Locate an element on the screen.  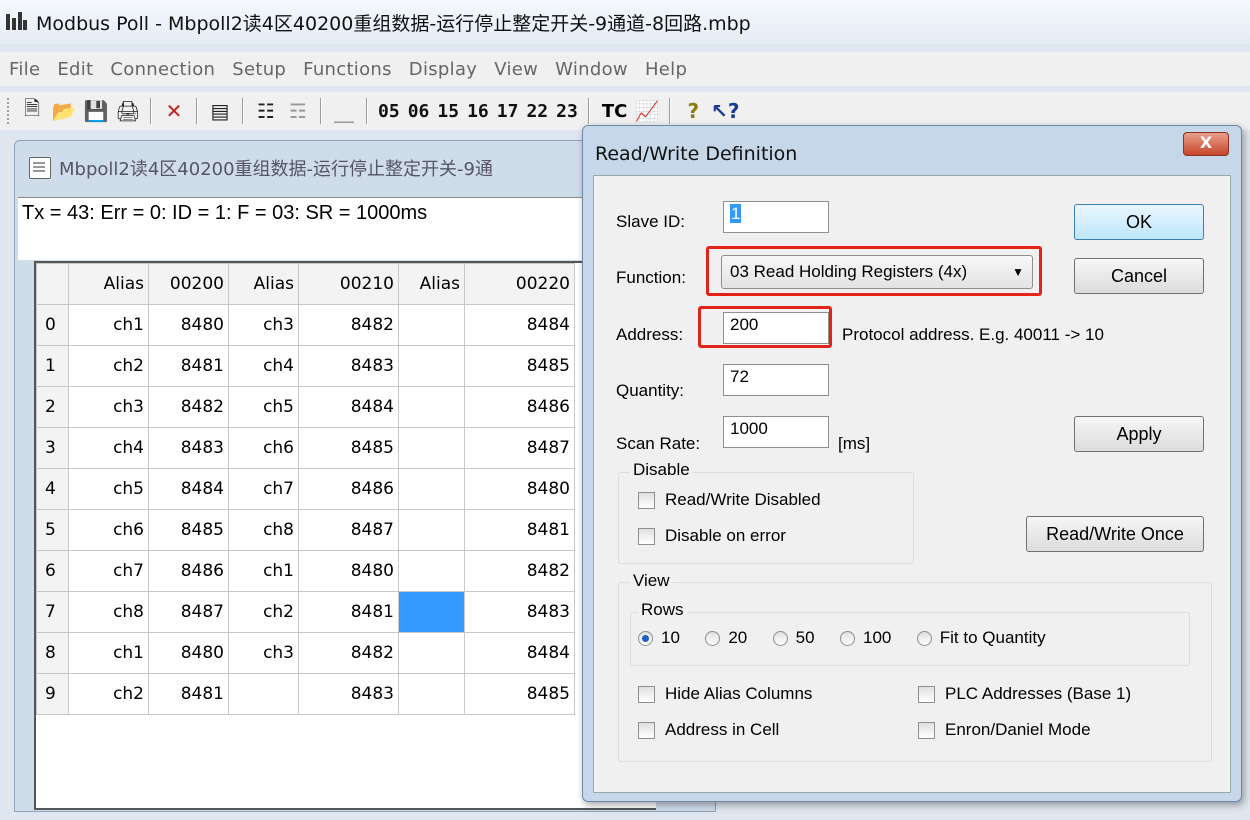
new-file-icon: 🗎 is located at coordinates (32, 110).